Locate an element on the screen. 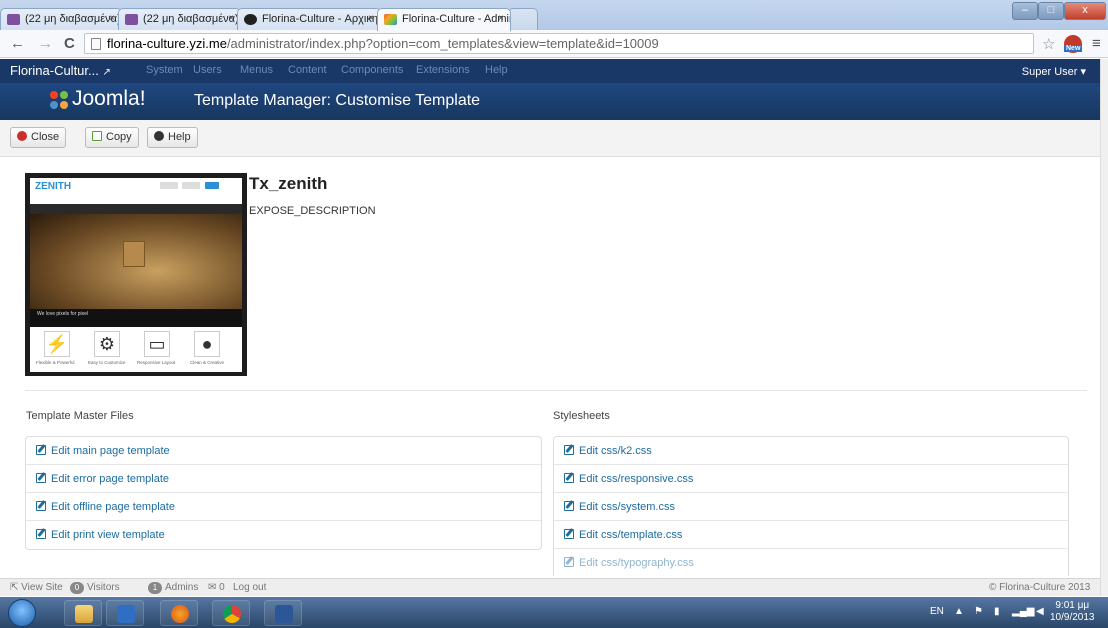 The image size is (1108, 628). view-site-link: ⇱ View Site is located at coordinates (36, 587).